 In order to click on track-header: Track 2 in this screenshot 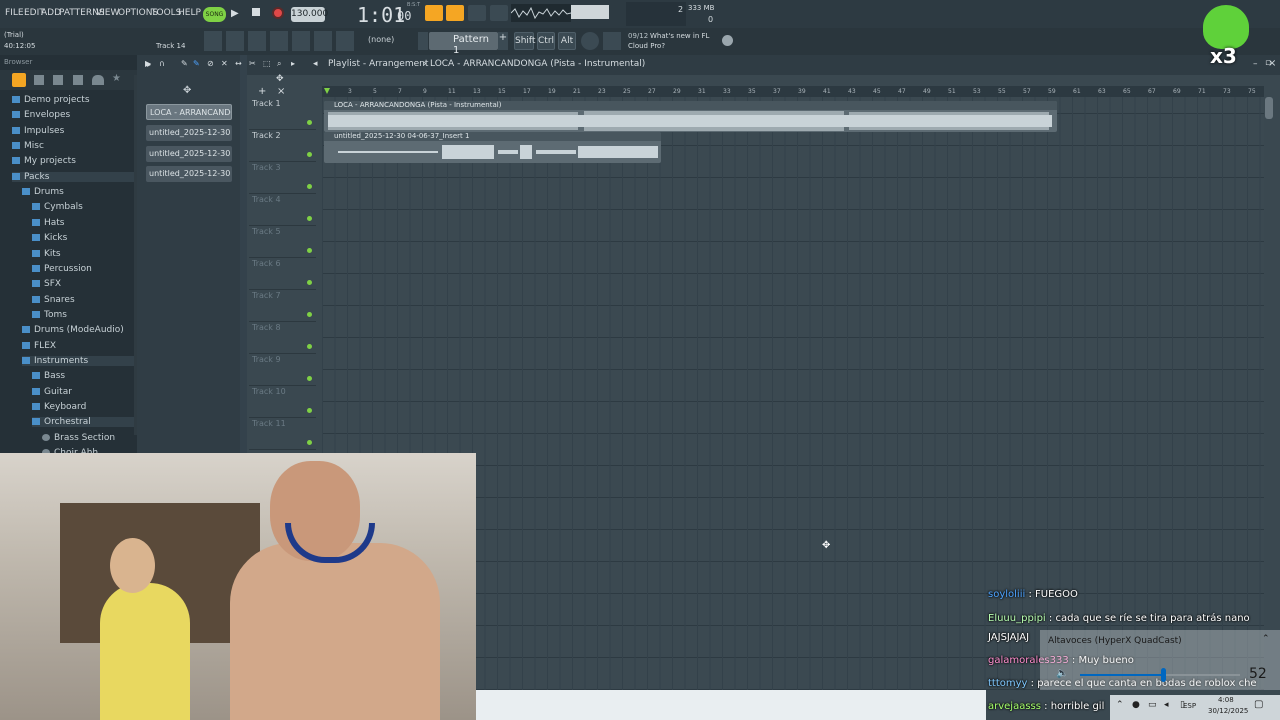, I will do `click(282, 146)`.